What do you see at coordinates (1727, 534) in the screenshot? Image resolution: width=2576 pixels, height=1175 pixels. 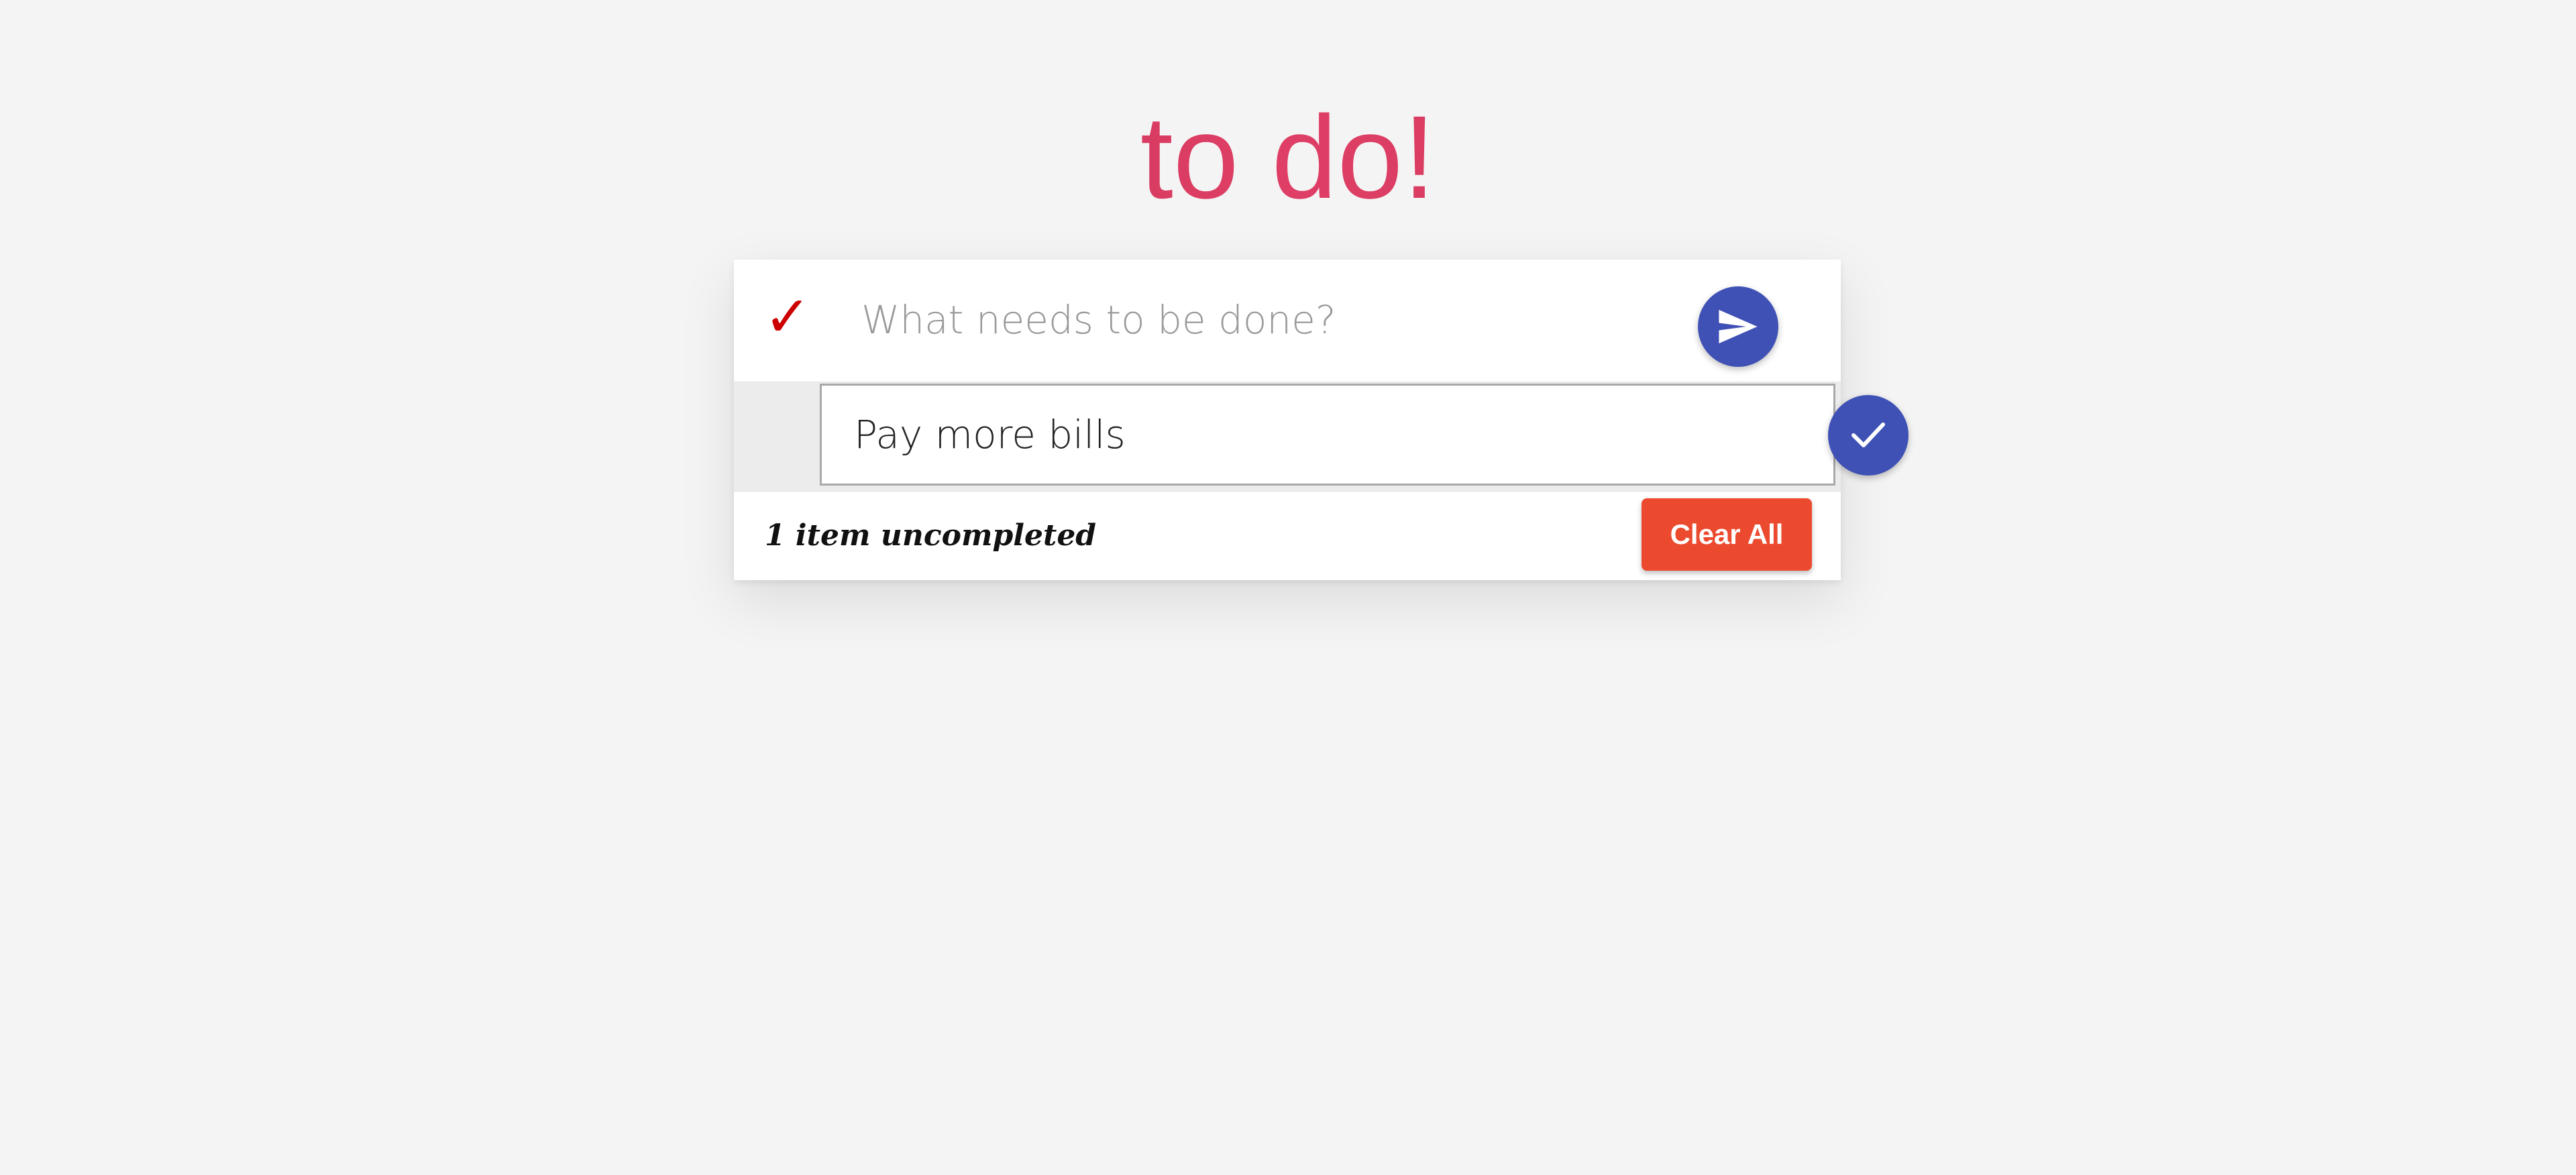 I see `clear-all-button: Clear All` at bounding box center [1727, 534].